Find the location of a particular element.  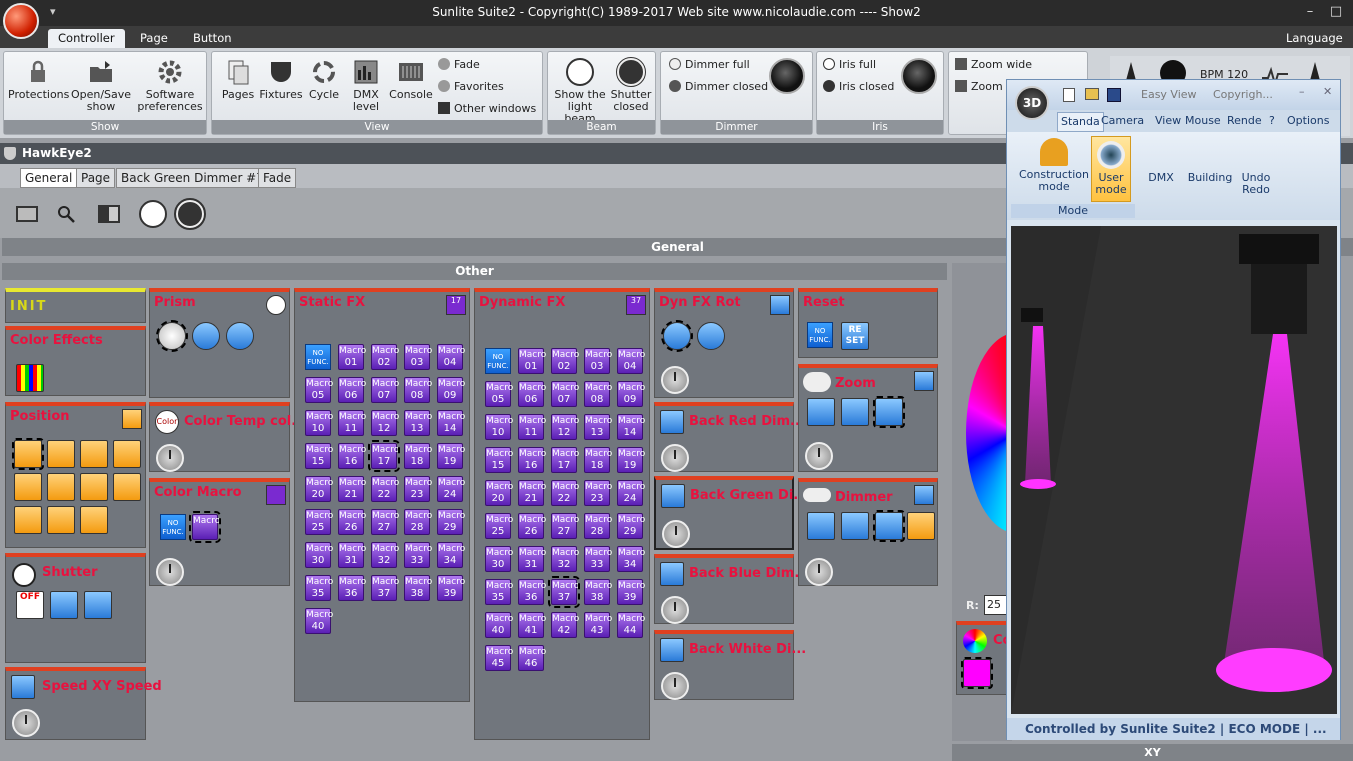

save-icon is located at coordinates (1114, 95).